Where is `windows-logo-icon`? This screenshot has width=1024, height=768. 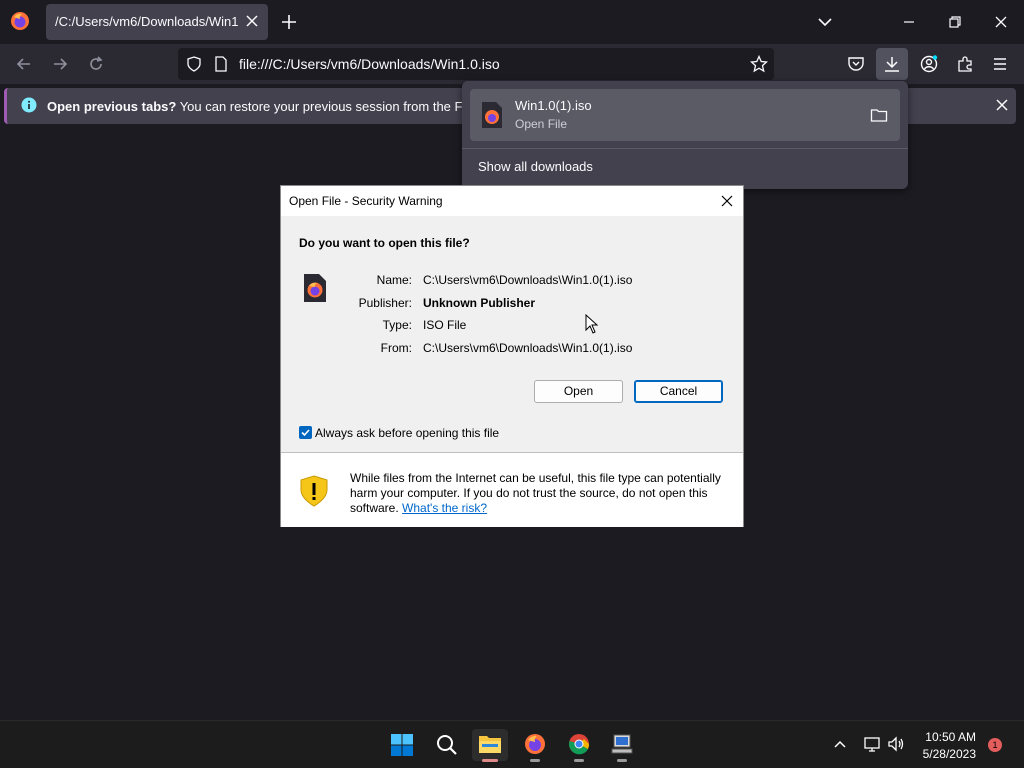 windows-logo-icon is located at coordinates (402, 745).